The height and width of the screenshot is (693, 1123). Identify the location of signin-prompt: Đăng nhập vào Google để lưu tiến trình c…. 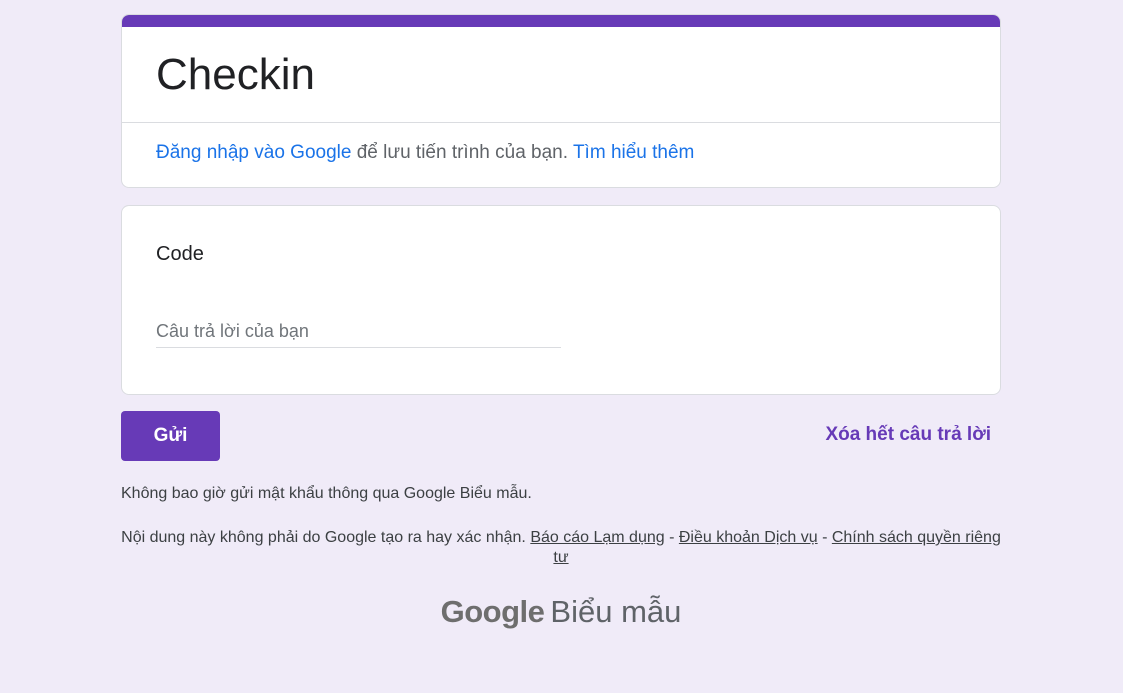
(425, 153).